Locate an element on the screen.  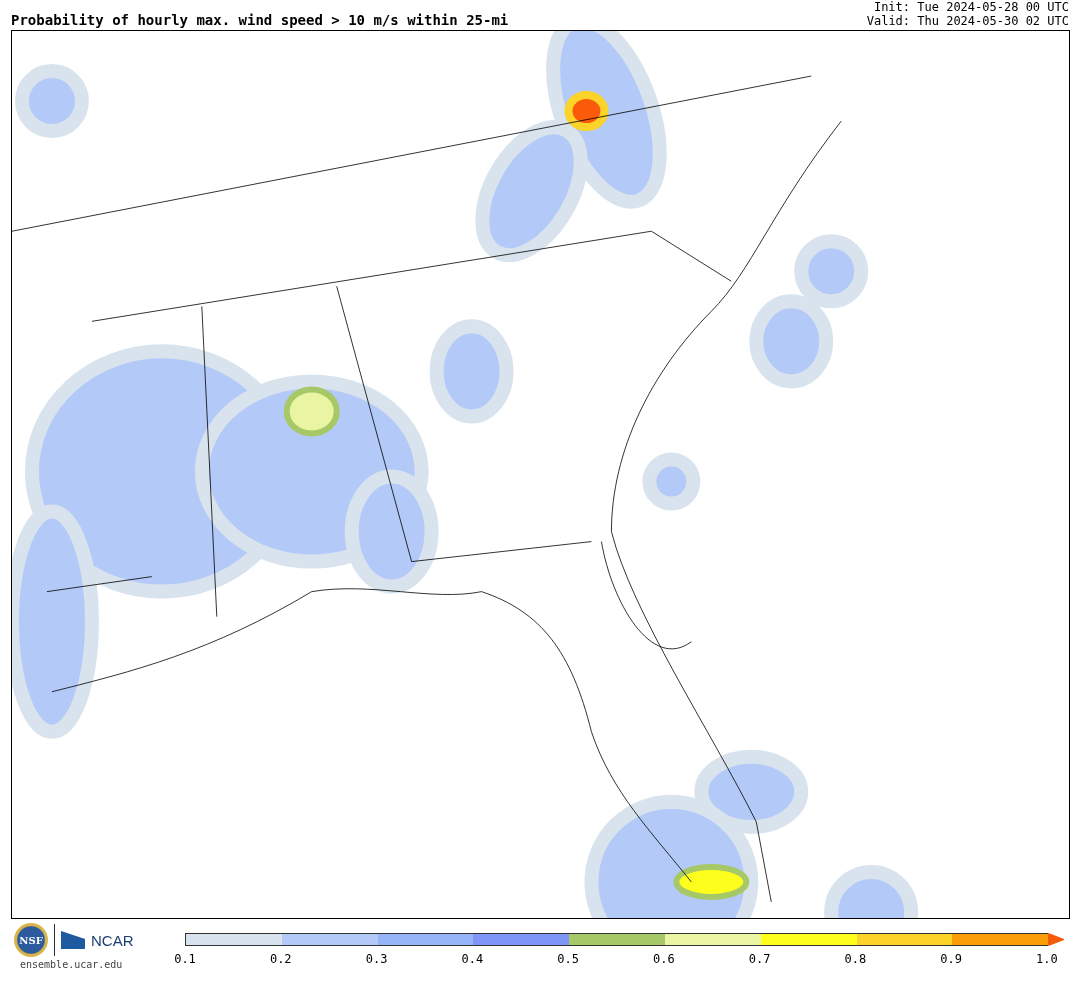
scale-label: 0.5 is located at coordinates (568, 959).